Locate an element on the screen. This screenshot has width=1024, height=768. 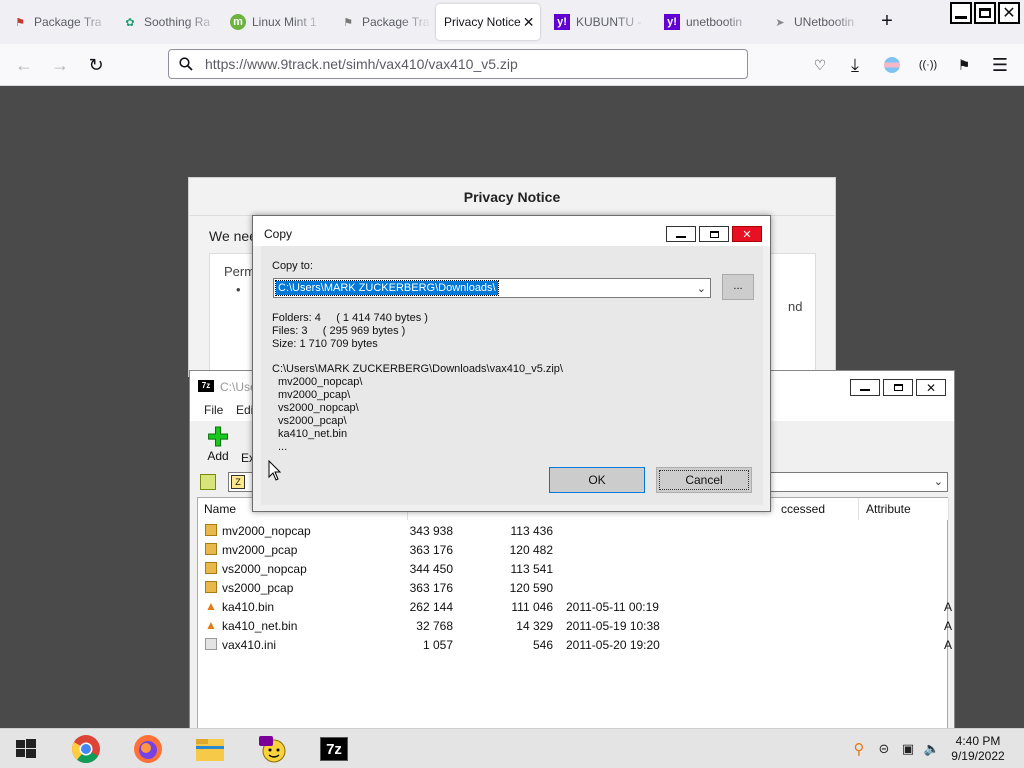
taskbar-file-explorer is located at coordinates (210, 749).